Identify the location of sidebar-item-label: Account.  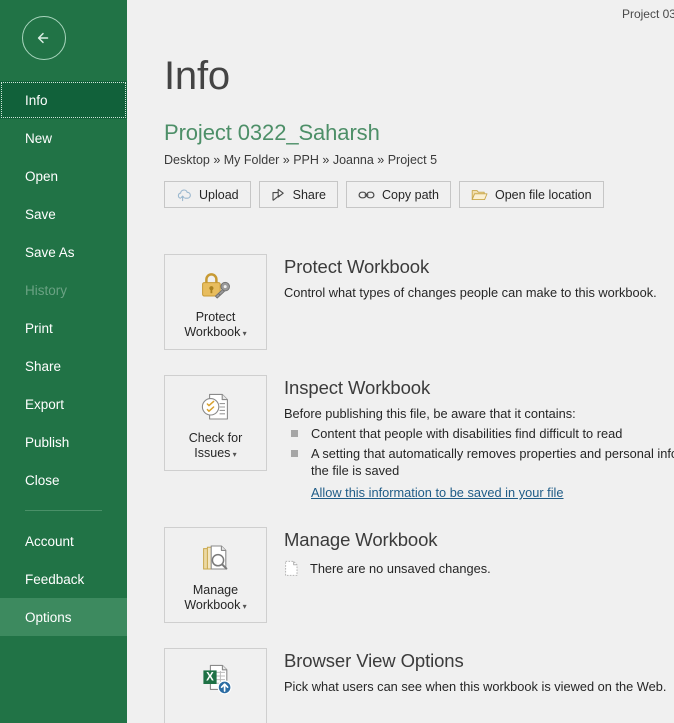
(49, 541).